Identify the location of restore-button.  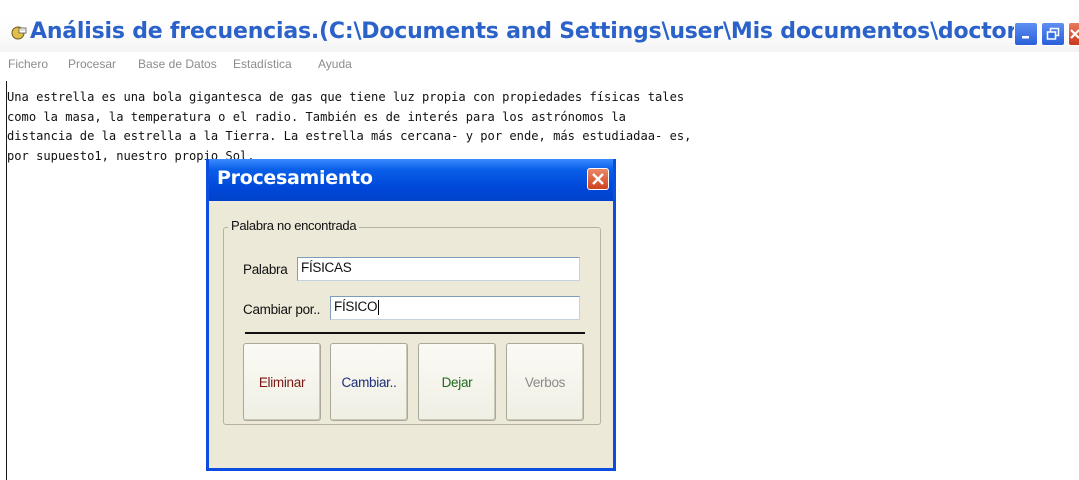
(1053, 34).